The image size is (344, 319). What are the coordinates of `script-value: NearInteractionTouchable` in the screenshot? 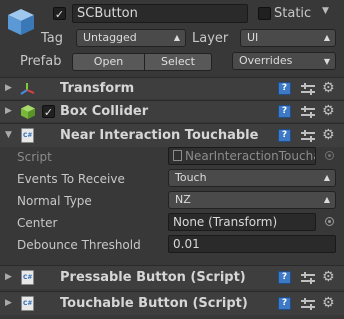 It's located at (250, 156).